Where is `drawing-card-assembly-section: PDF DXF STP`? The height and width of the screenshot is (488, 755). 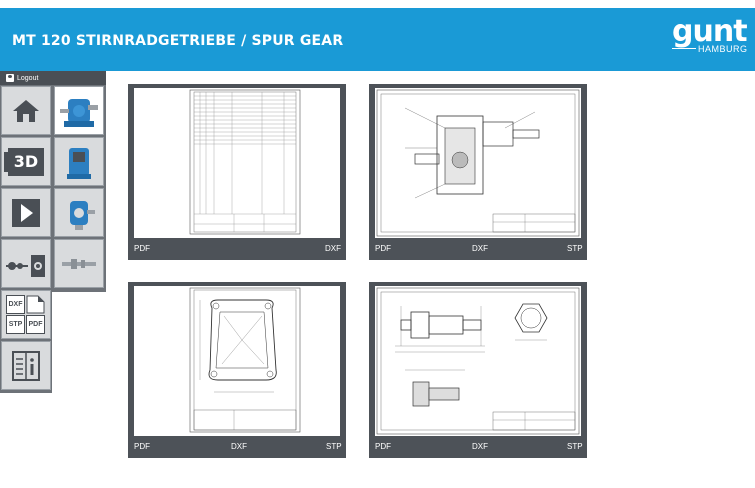
drawing-card-assembly-section: PDF DXF STP is located at coordinates (478, 172).